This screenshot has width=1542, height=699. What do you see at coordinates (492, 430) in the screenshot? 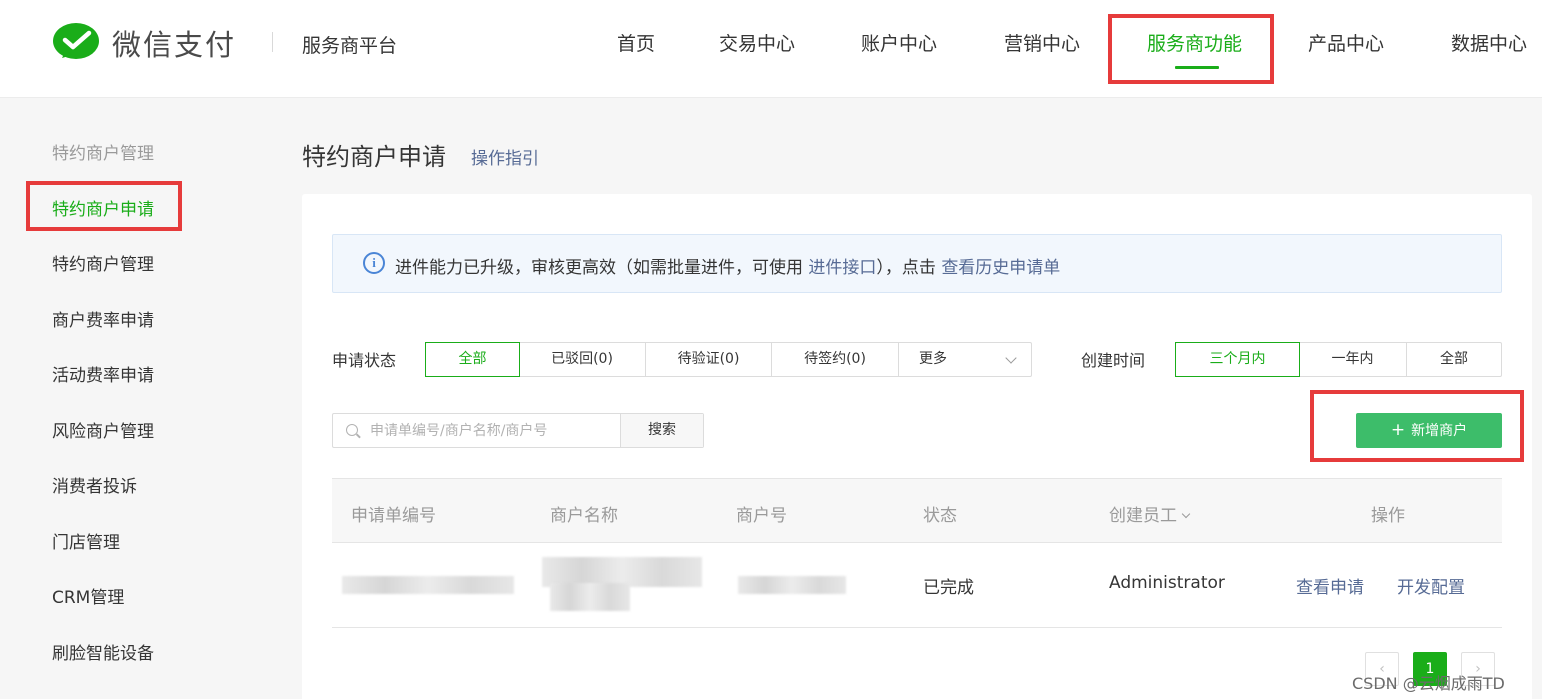
I see `search-input` at bounding box center [492, 430].